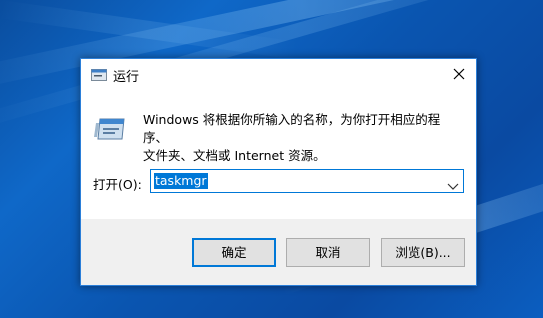  I want to click on run-icon, so click(111, 129).